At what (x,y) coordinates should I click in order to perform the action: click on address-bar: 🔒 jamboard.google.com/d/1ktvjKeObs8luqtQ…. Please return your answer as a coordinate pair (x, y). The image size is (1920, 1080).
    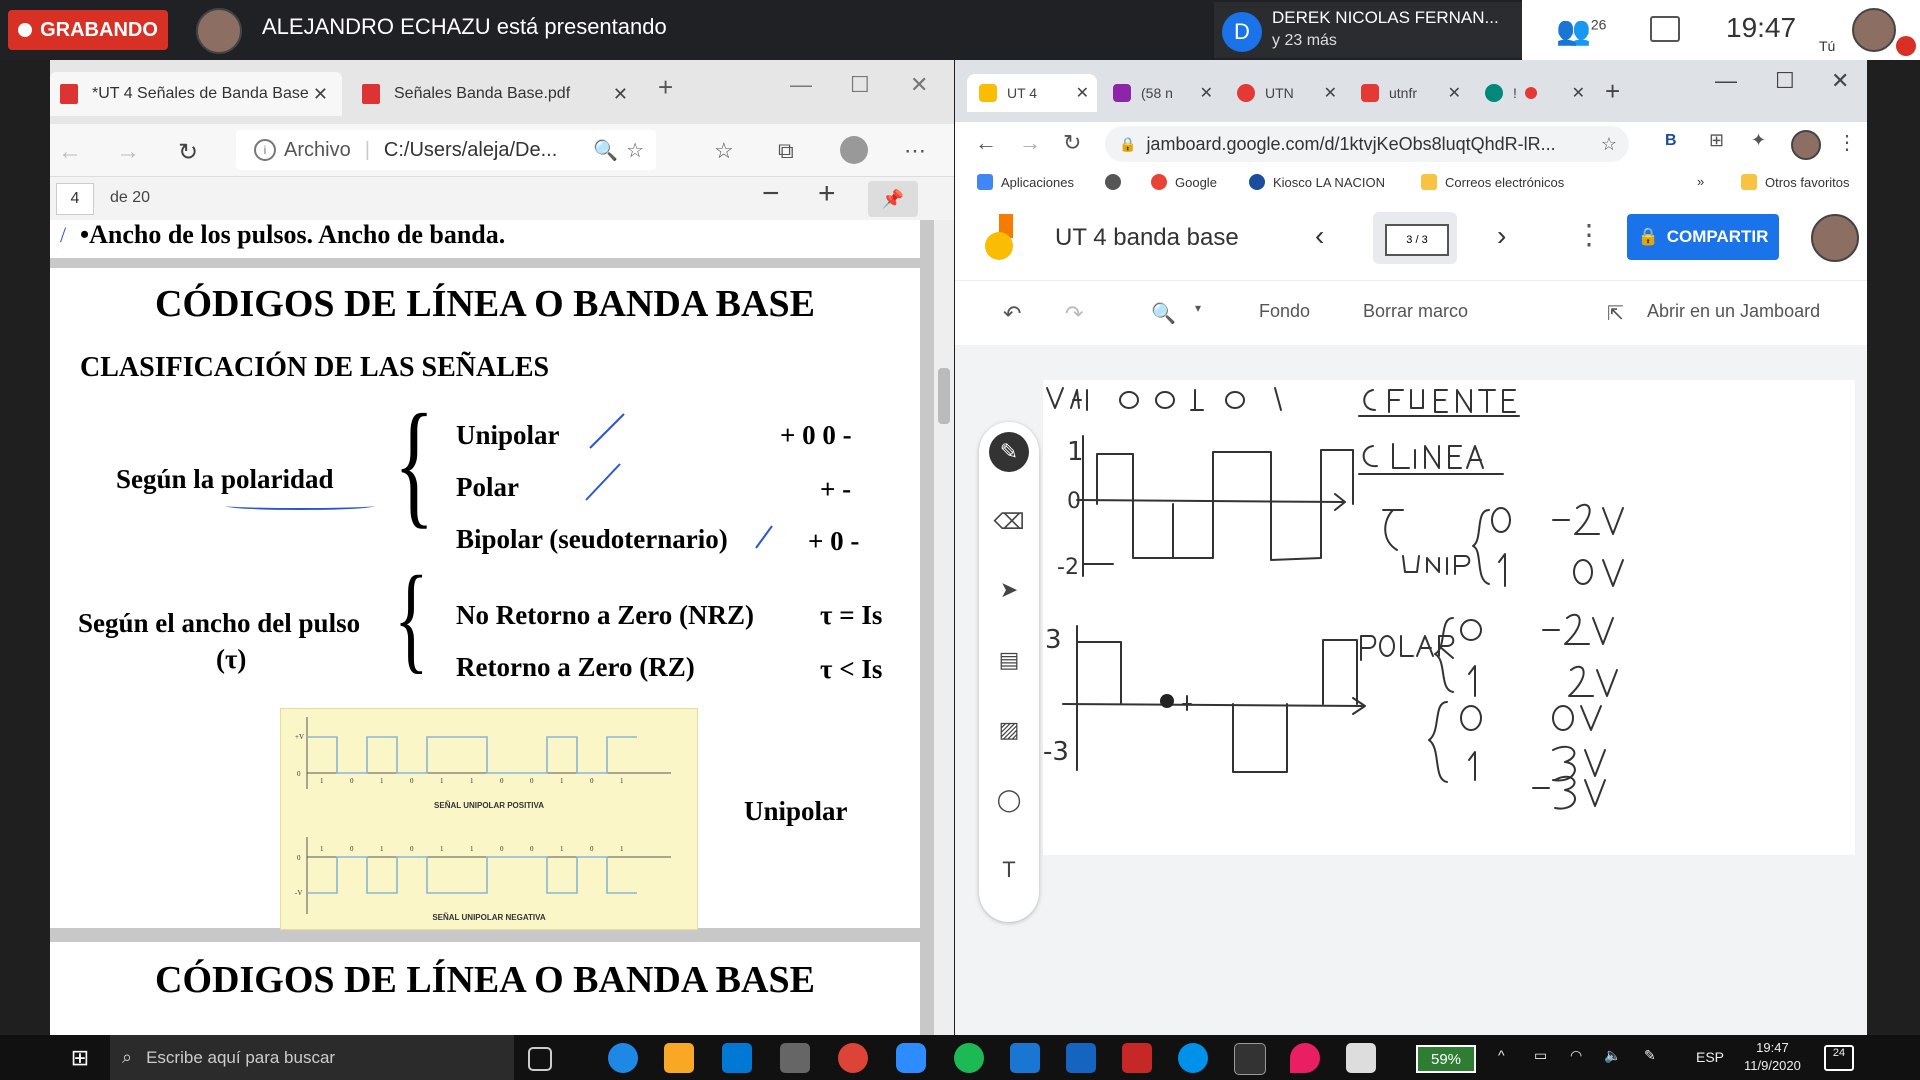
    Looking at the image, I should click on (1367, 144).